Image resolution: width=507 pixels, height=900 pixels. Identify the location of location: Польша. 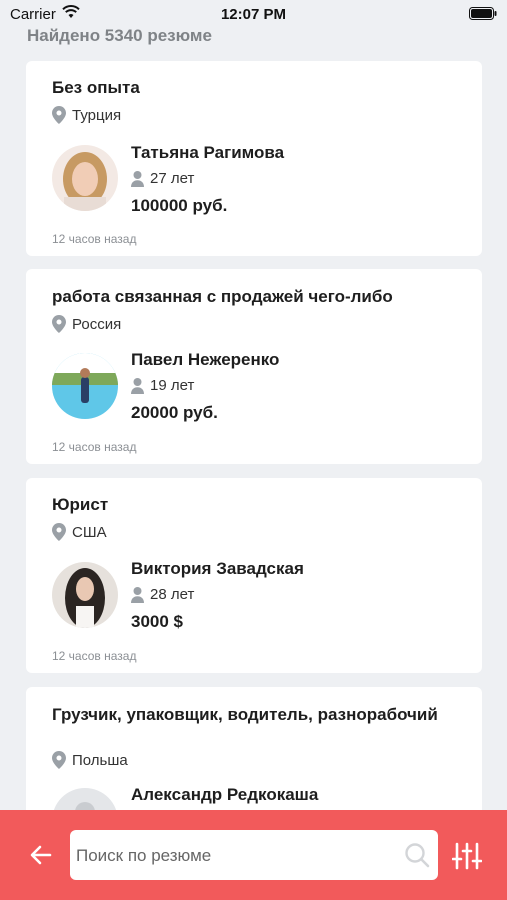
(90, 760).